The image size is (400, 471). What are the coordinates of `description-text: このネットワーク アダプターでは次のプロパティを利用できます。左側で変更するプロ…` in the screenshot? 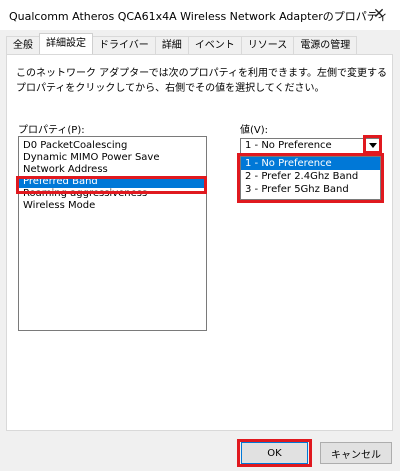 It's located at (201, 81).